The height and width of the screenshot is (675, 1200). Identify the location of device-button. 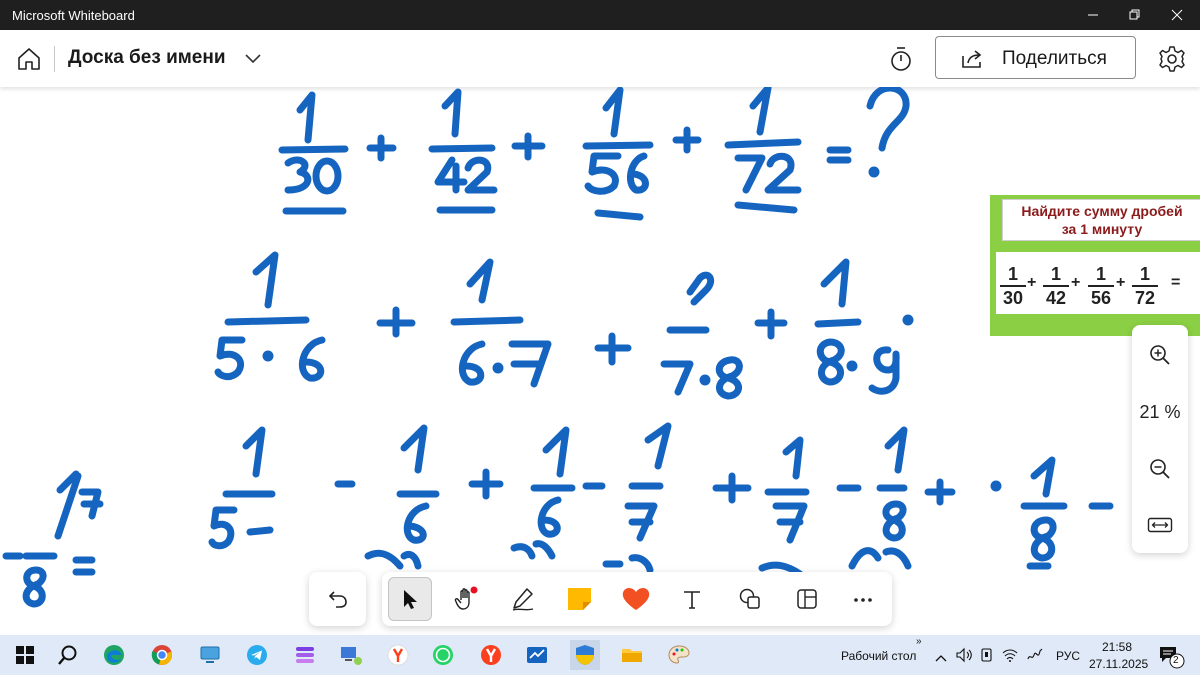
(987, 655).